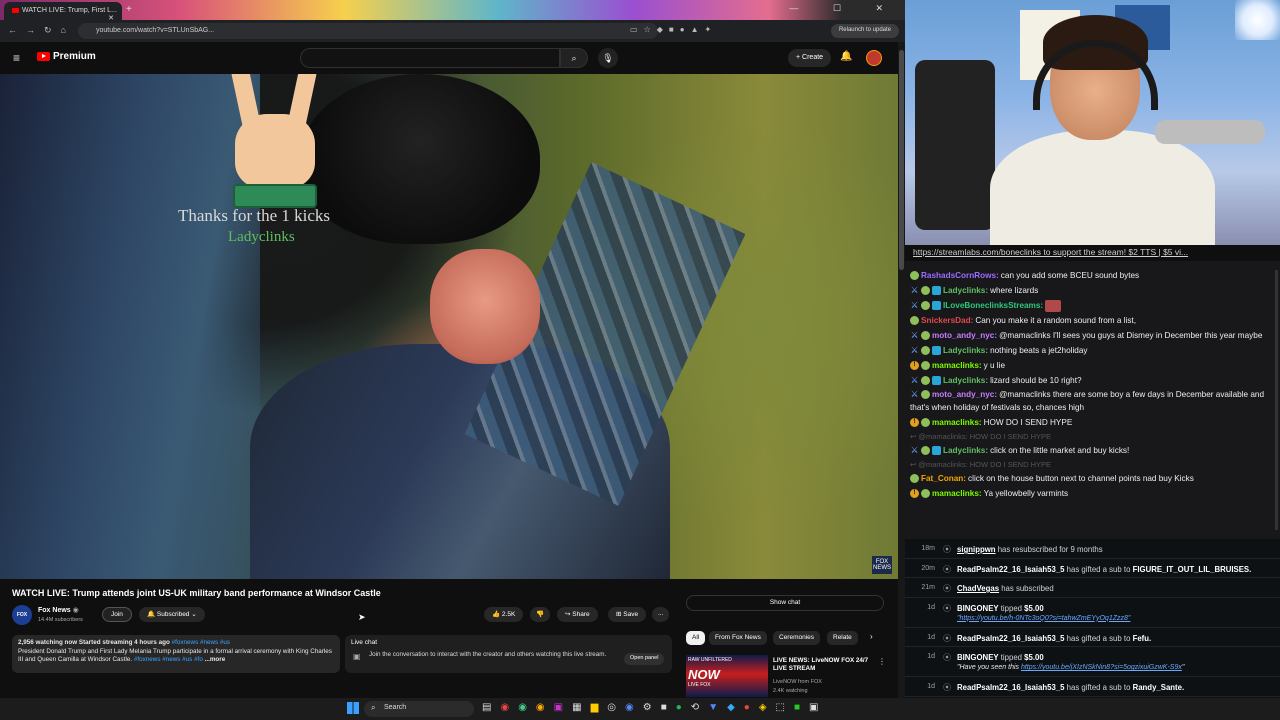  I want to click on chat-username: SnickersDad:, so click(947, 320).